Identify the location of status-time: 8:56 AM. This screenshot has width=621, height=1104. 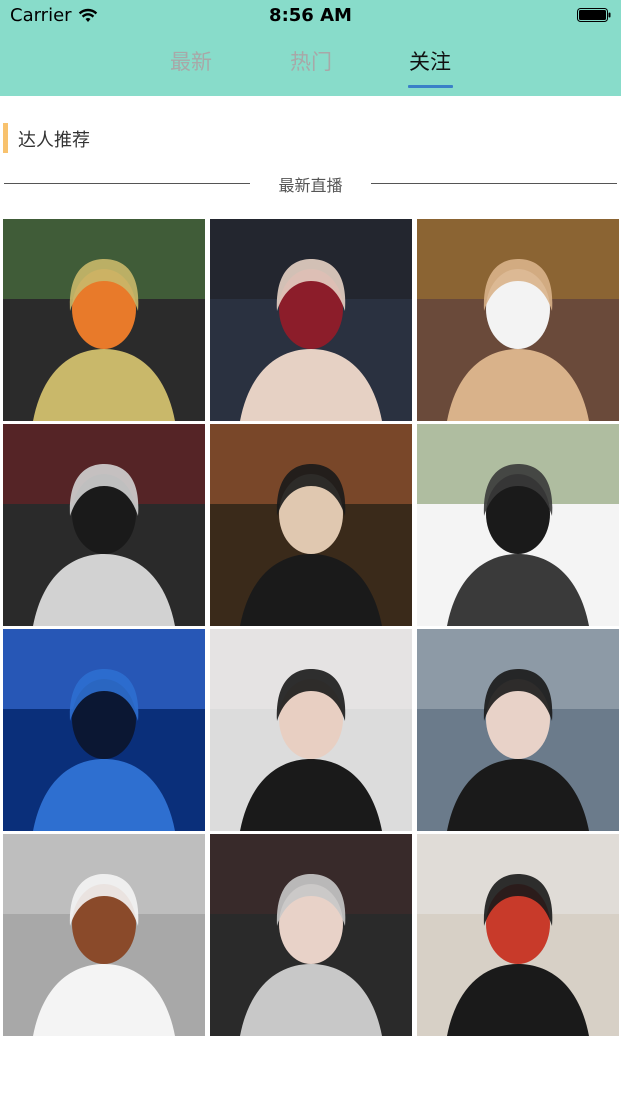
(310, 15).